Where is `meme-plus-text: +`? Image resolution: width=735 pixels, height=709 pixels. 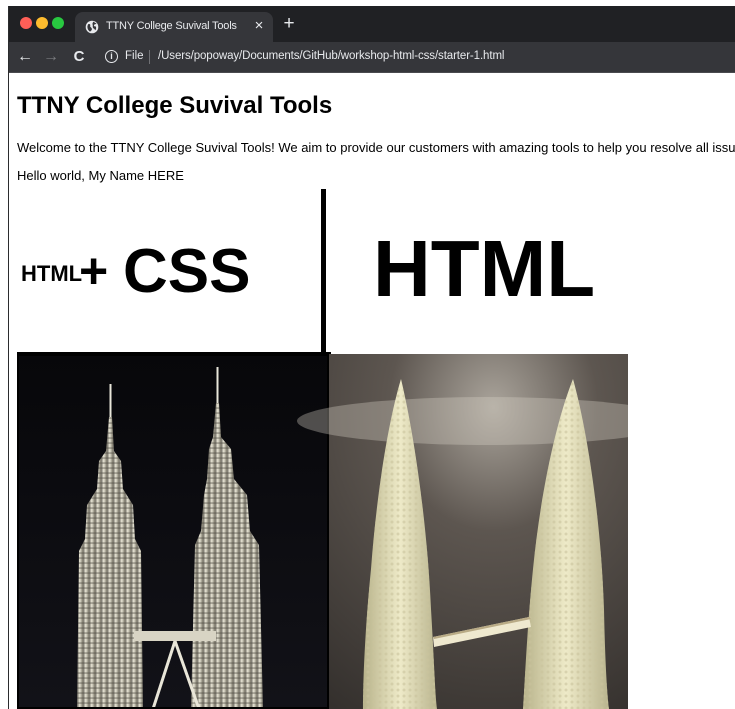 meme-plus-text: + is located at coordinates (93, 271).